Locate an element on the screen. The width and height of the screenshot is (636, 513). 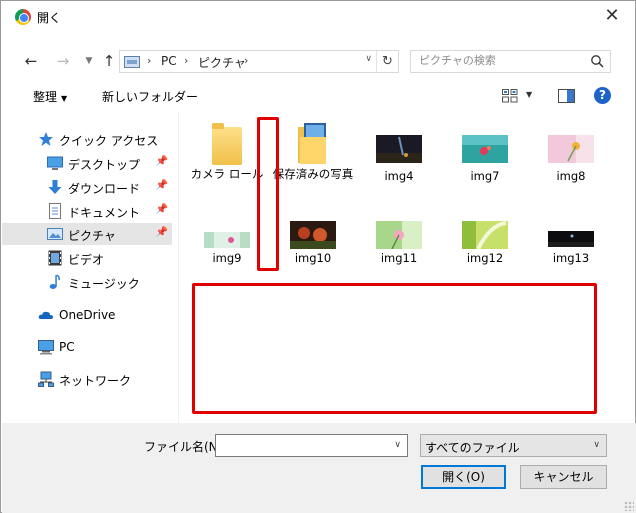
sidebar-item-label: ビデオ is located at coordinates (86, 260).